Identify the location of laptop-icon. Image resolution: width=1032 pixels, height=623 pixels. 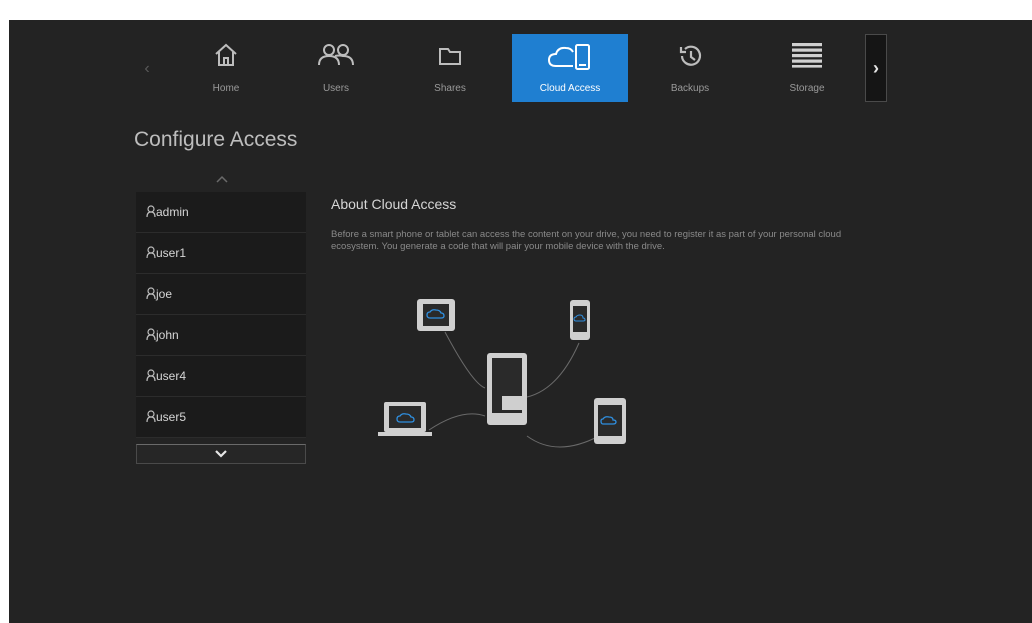
(405, 419).